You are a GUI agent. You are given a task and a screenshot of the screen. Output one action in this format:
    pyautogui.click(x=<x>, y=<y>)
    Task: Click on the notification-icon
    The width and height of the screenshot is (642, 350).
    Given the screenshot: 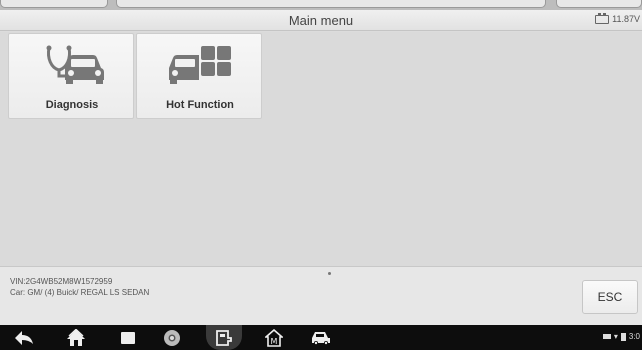 What is the action you would take?
    pyautogui.click(x=606, y=336)
    